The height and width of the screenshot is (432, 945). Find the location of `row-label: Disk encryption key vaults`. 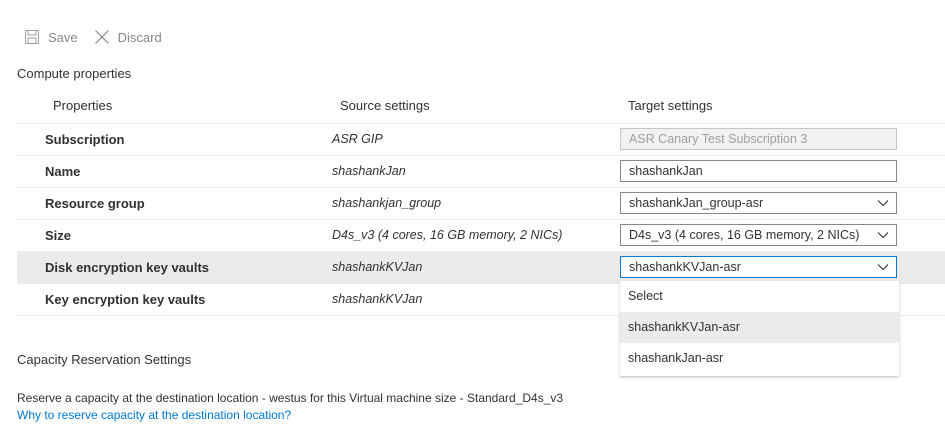

row-label: Disk encryption key vaults is located at coordinates (127, 267).